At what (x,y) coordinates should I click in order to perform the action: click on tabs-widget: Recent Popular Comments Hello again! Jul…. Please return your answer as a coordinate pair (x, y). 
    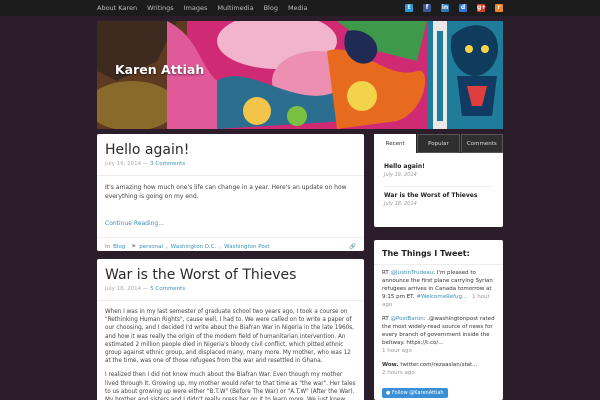
    Looking at the image, I should click on (438, 180).